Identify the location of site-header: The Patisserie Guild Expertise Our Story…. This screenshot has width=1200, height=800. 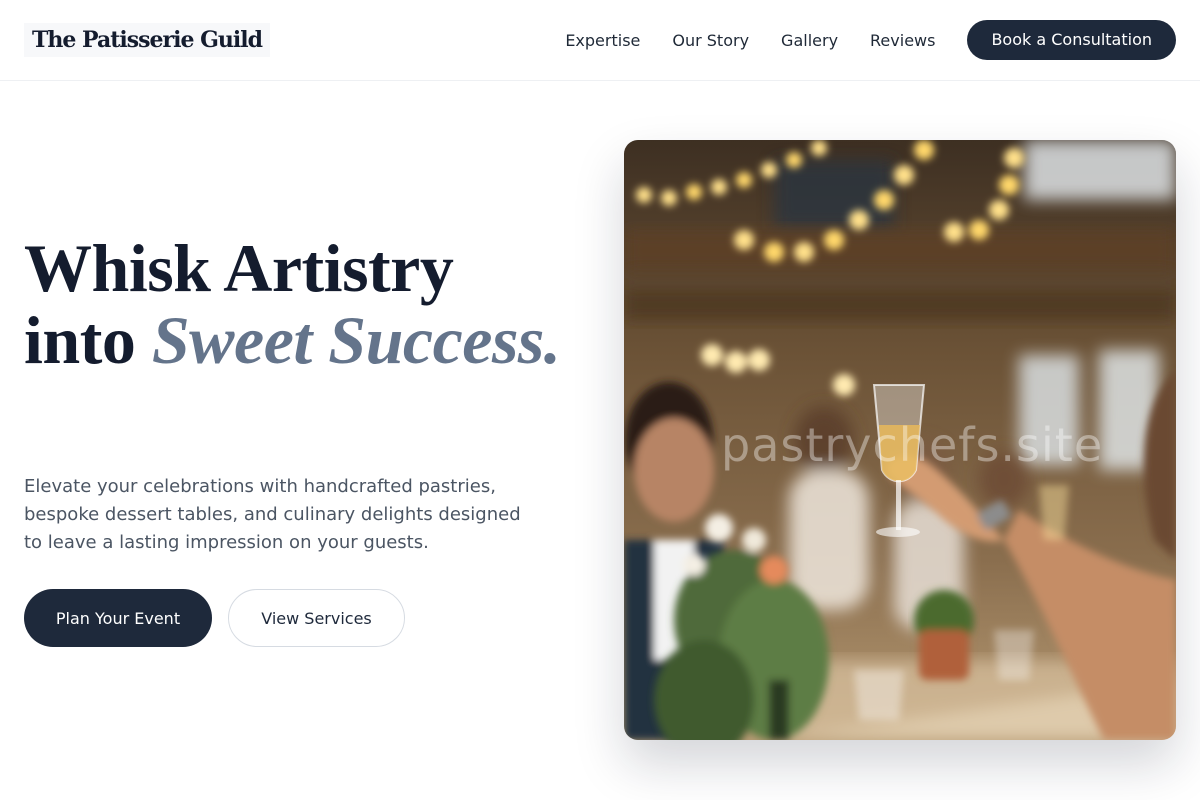
(600, 40).